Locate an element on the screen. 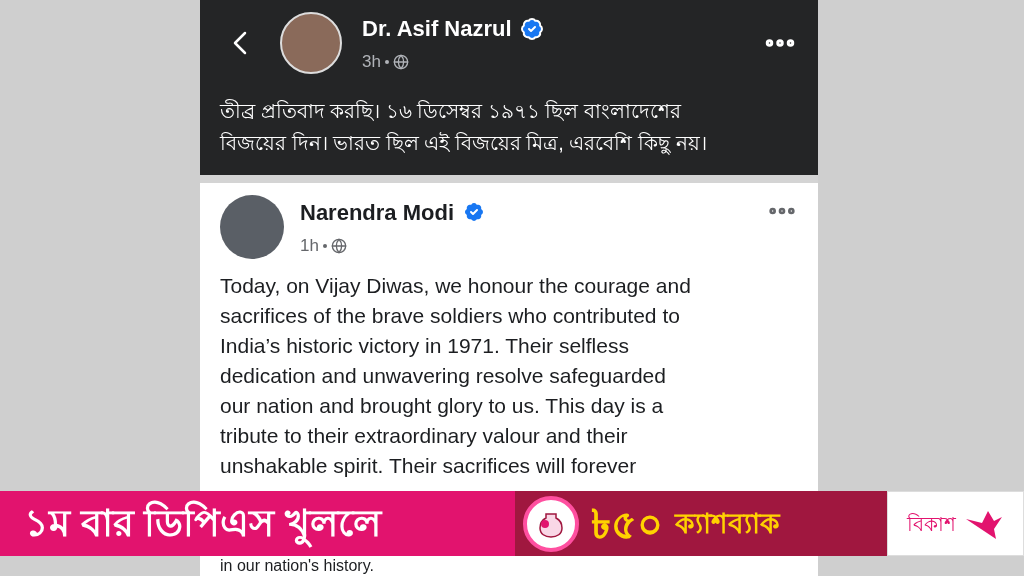 This screenshot has height=576, width=1024. post-time: 1h is located at coordinates (309, 245).